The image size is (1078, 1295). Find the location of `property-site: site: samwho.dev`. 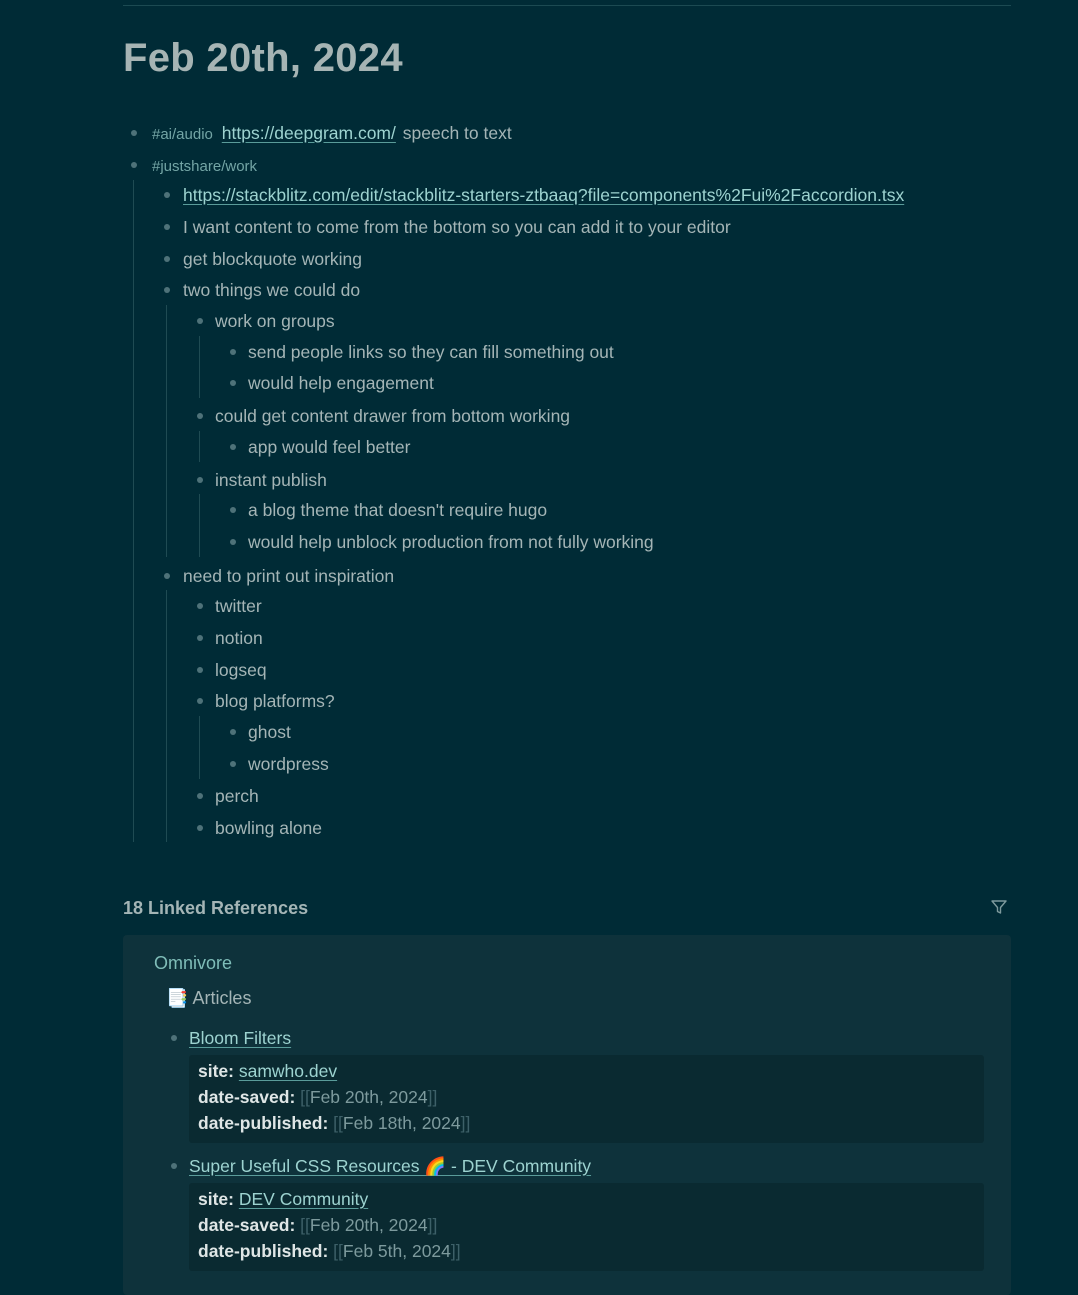

property-site: site: samwho.dev is located at coordinates (268, 1071).